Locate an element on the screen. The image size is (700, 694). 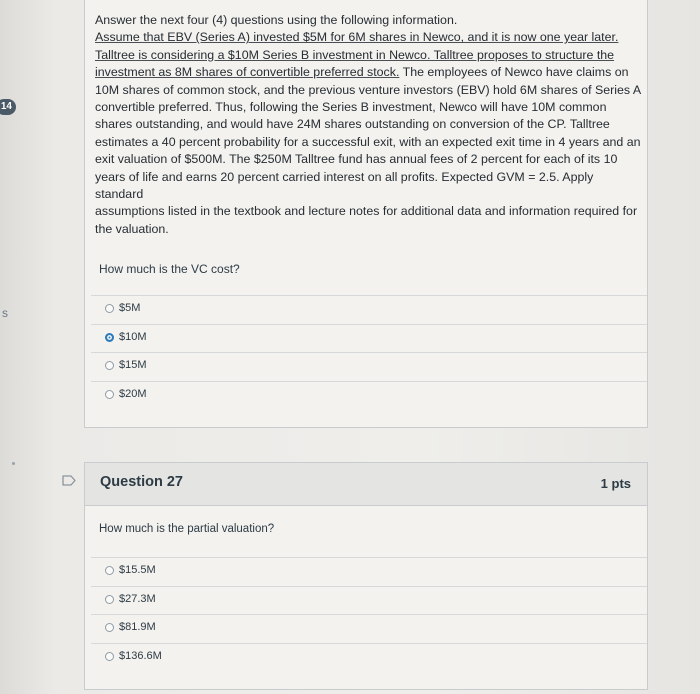
answer-list: $15.5M $27.3M $81.9M $136.6M is located at coordinates (369, 614).